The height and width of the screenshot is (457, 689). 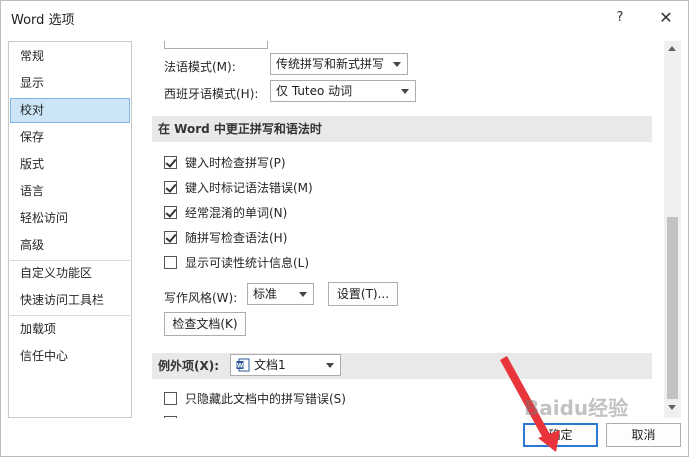 I want to click on sidebar-item-trust-center: 信任中心, so click(x=70, y=356).